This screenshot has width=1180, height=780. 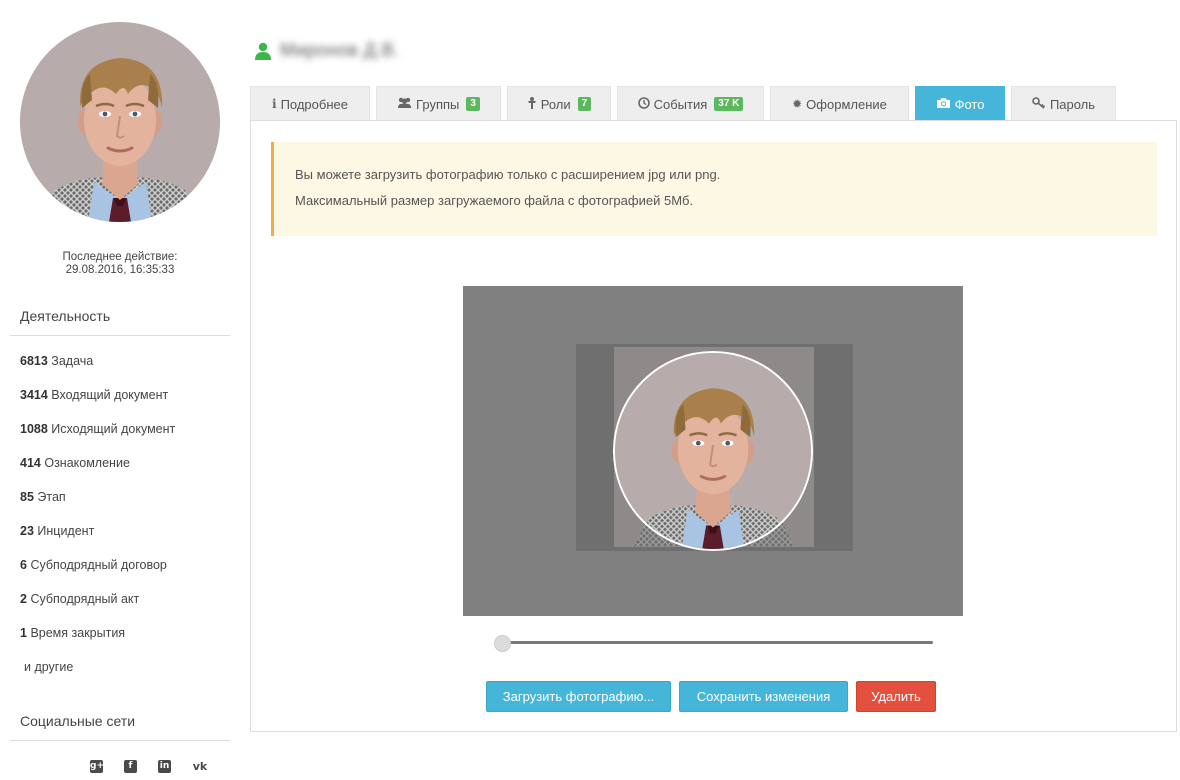 What do you see at coordinates (78, 721) in the screenshot?
I see `social-title: Социальные сети` at bounding box center [78, 721].